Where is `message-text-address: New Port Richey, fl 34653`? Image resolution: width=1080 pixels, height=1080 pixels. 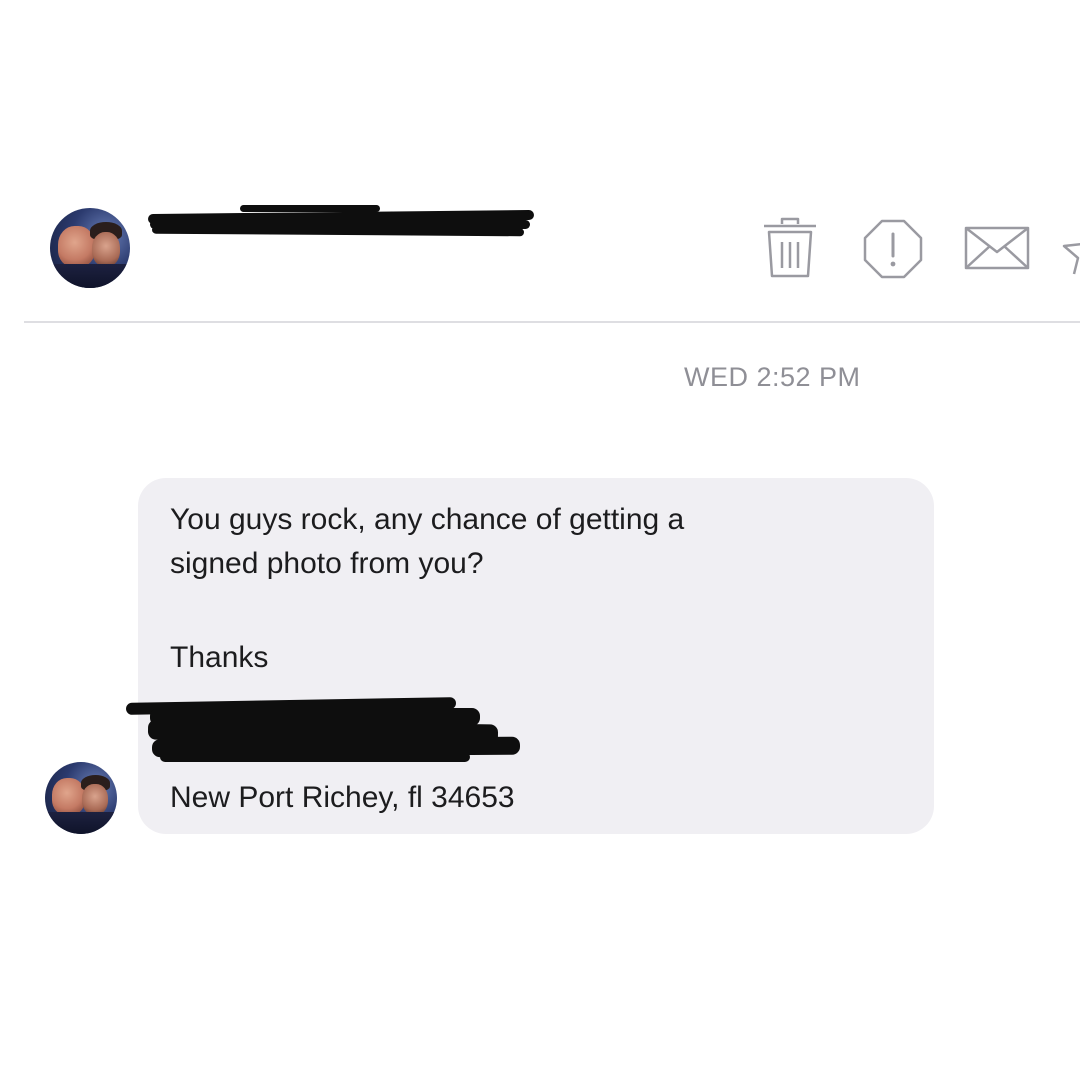 message-text-address: New Port Richey, fl 34653 is located at coordinates (342, 797).